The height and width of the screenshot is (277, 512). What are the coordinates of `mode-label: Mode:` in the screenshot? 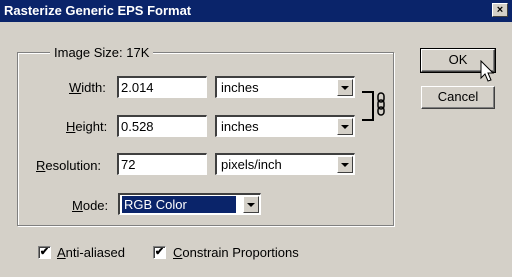 It's located at (90, 205).